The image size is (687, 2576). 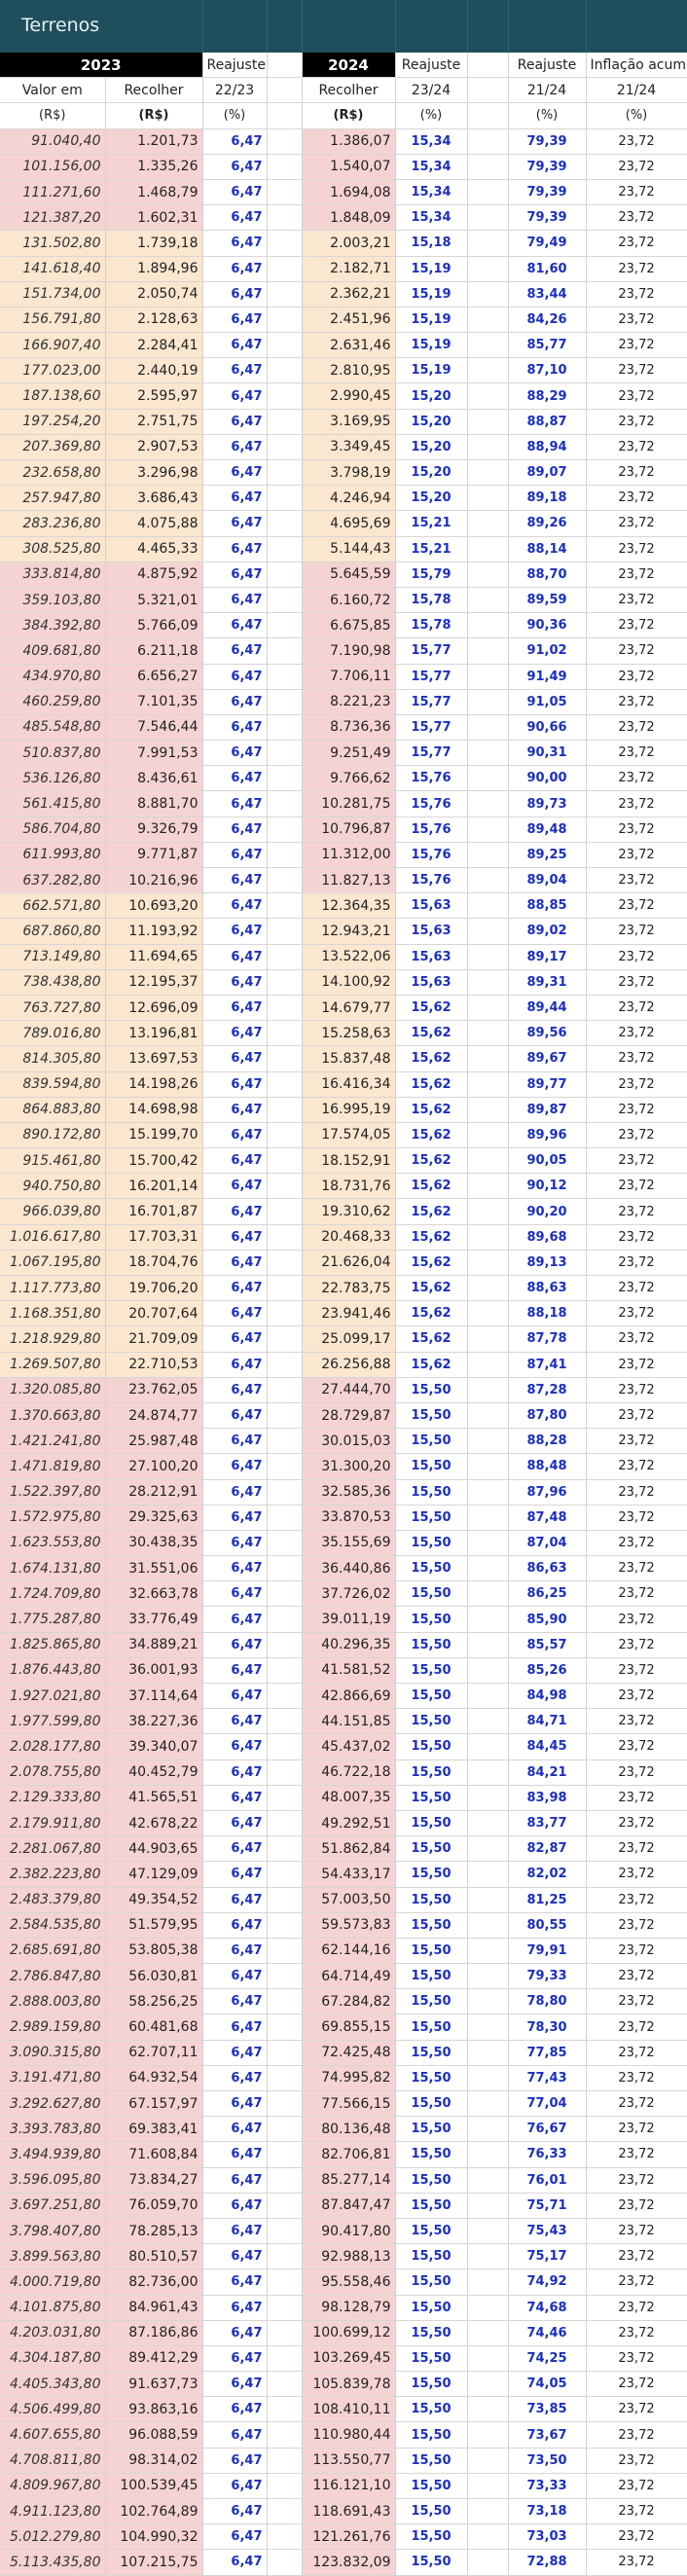 I want to click on reajuste-2124-cell: 76,01, so click(x=548, y=2180).